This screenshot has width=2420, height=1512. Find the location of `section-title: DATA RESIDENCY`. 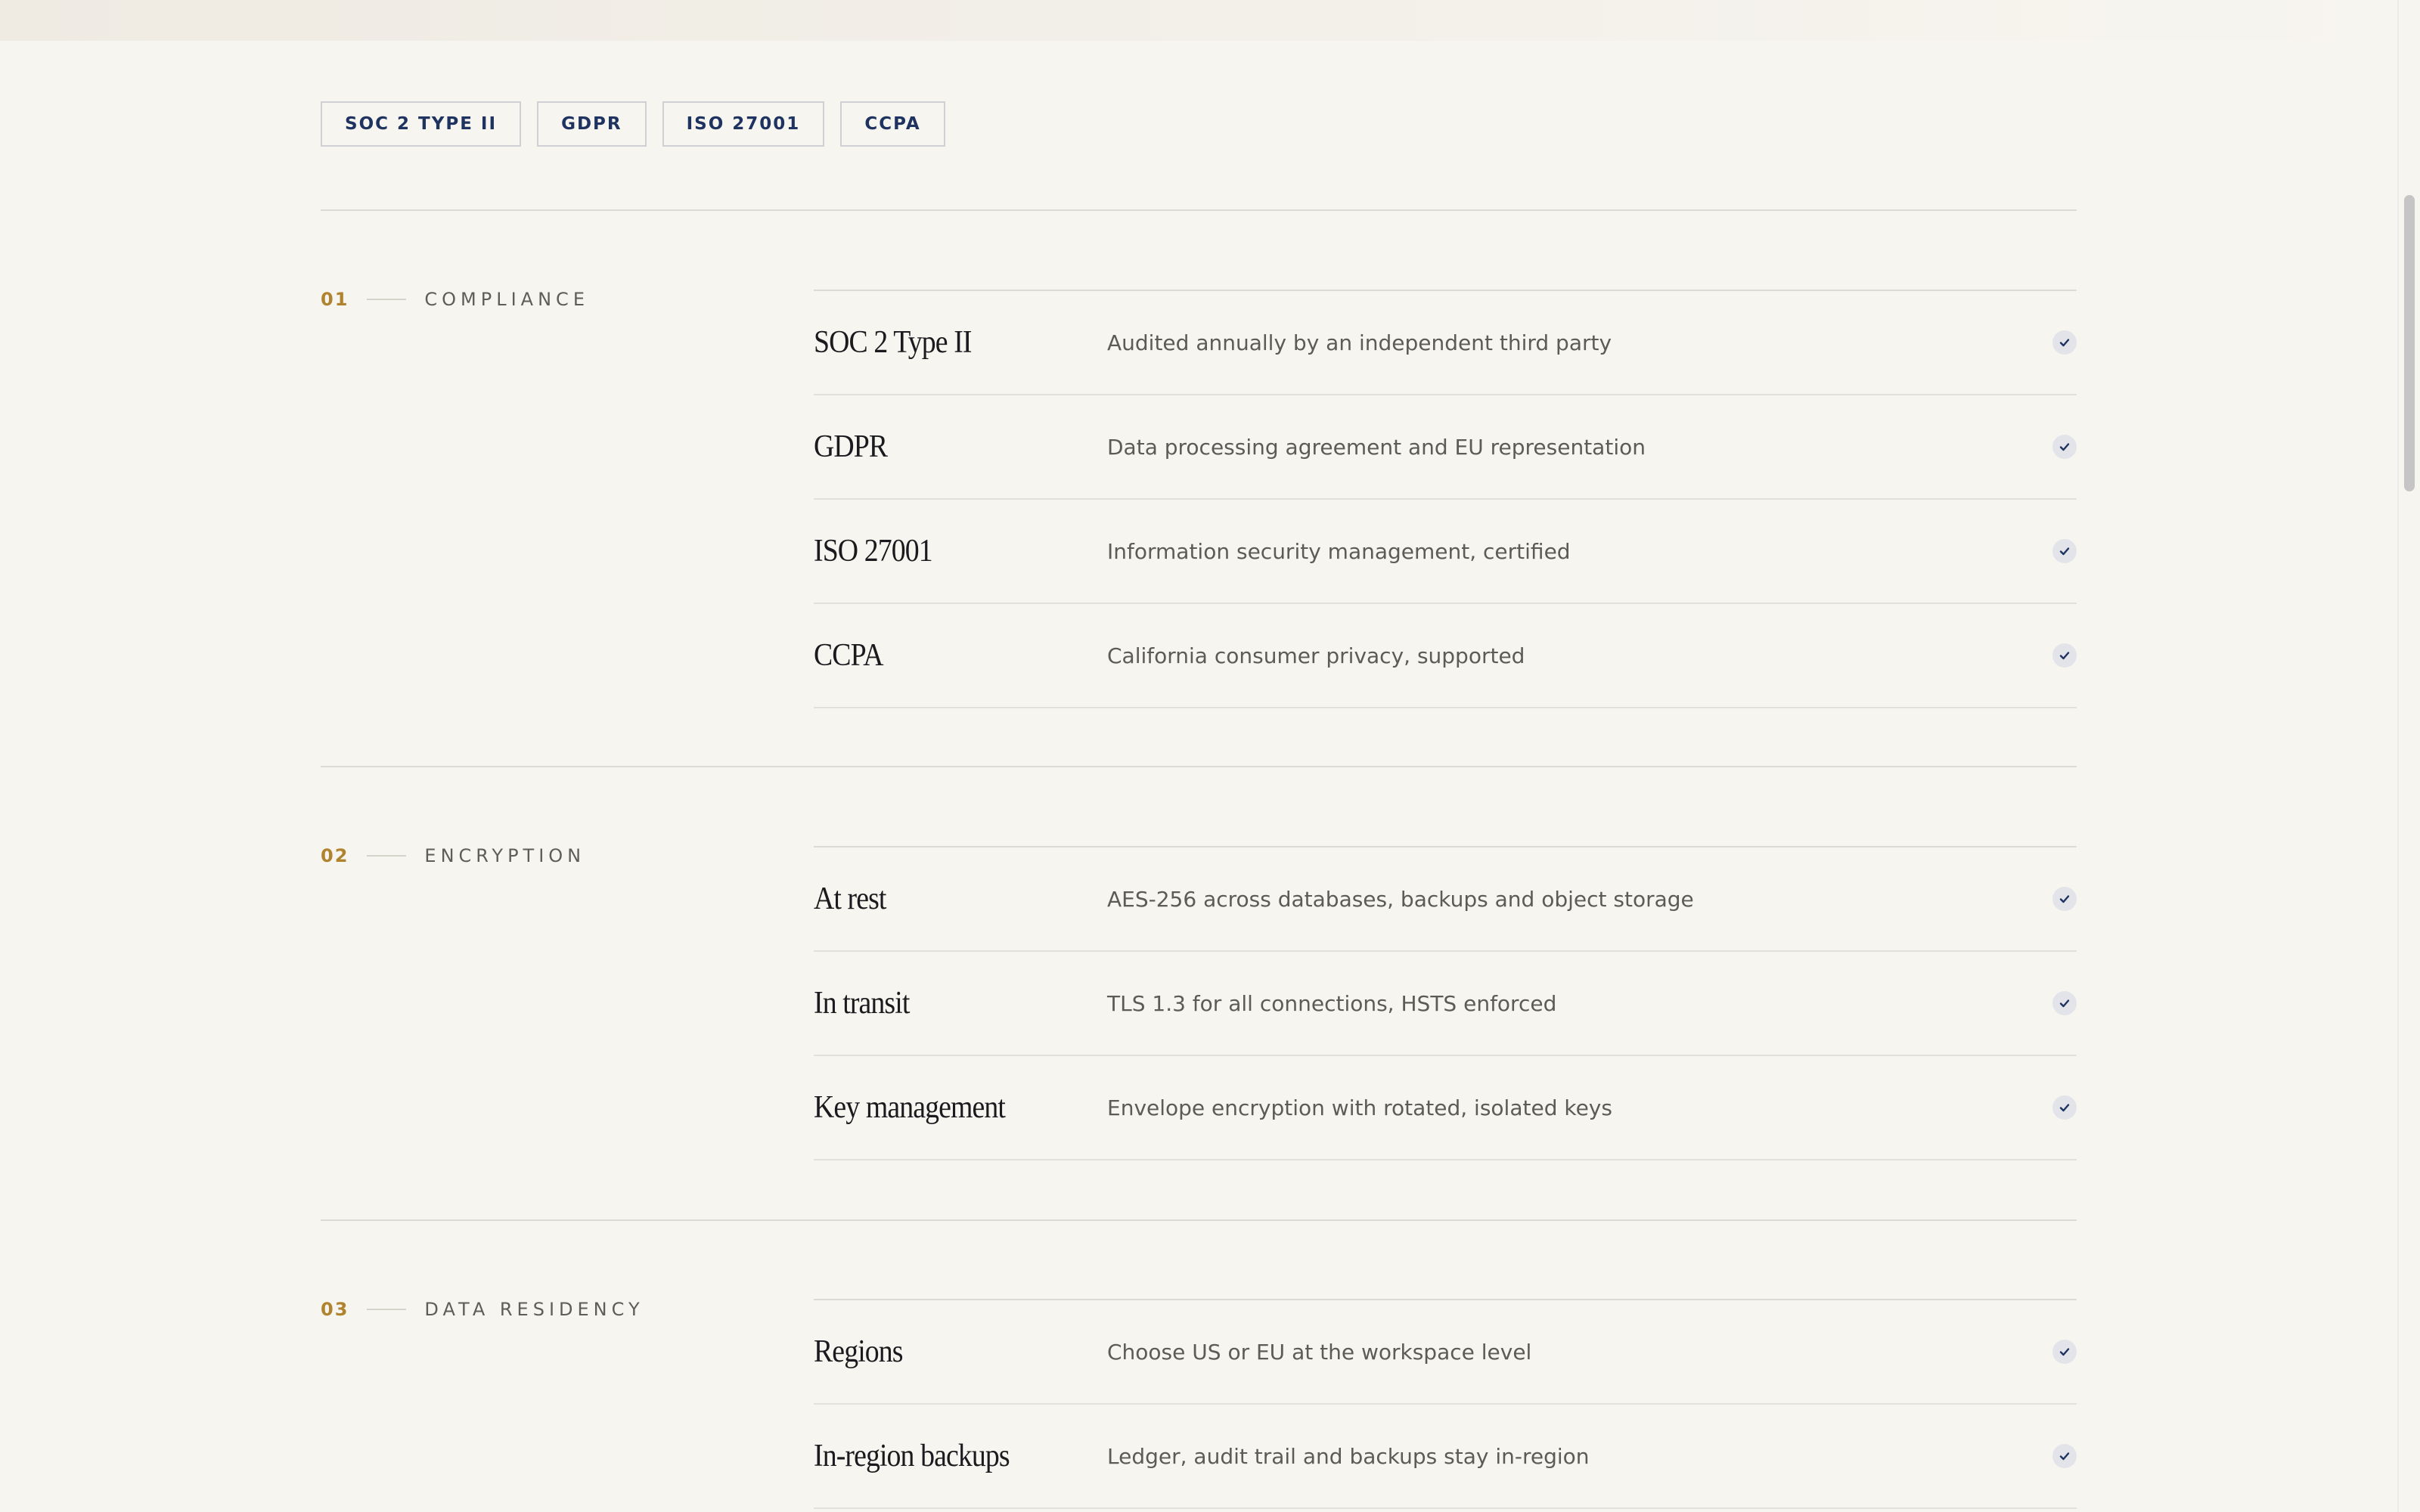

section-title: DATA RESIDENCY is located at coordinates (534, 1309).